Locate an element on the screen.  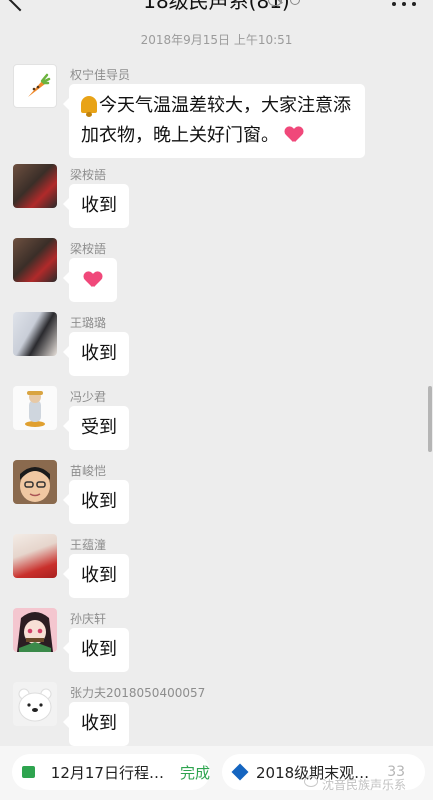
sender-name: 张力夫2018050400057 is located at coordinates (138, 693).